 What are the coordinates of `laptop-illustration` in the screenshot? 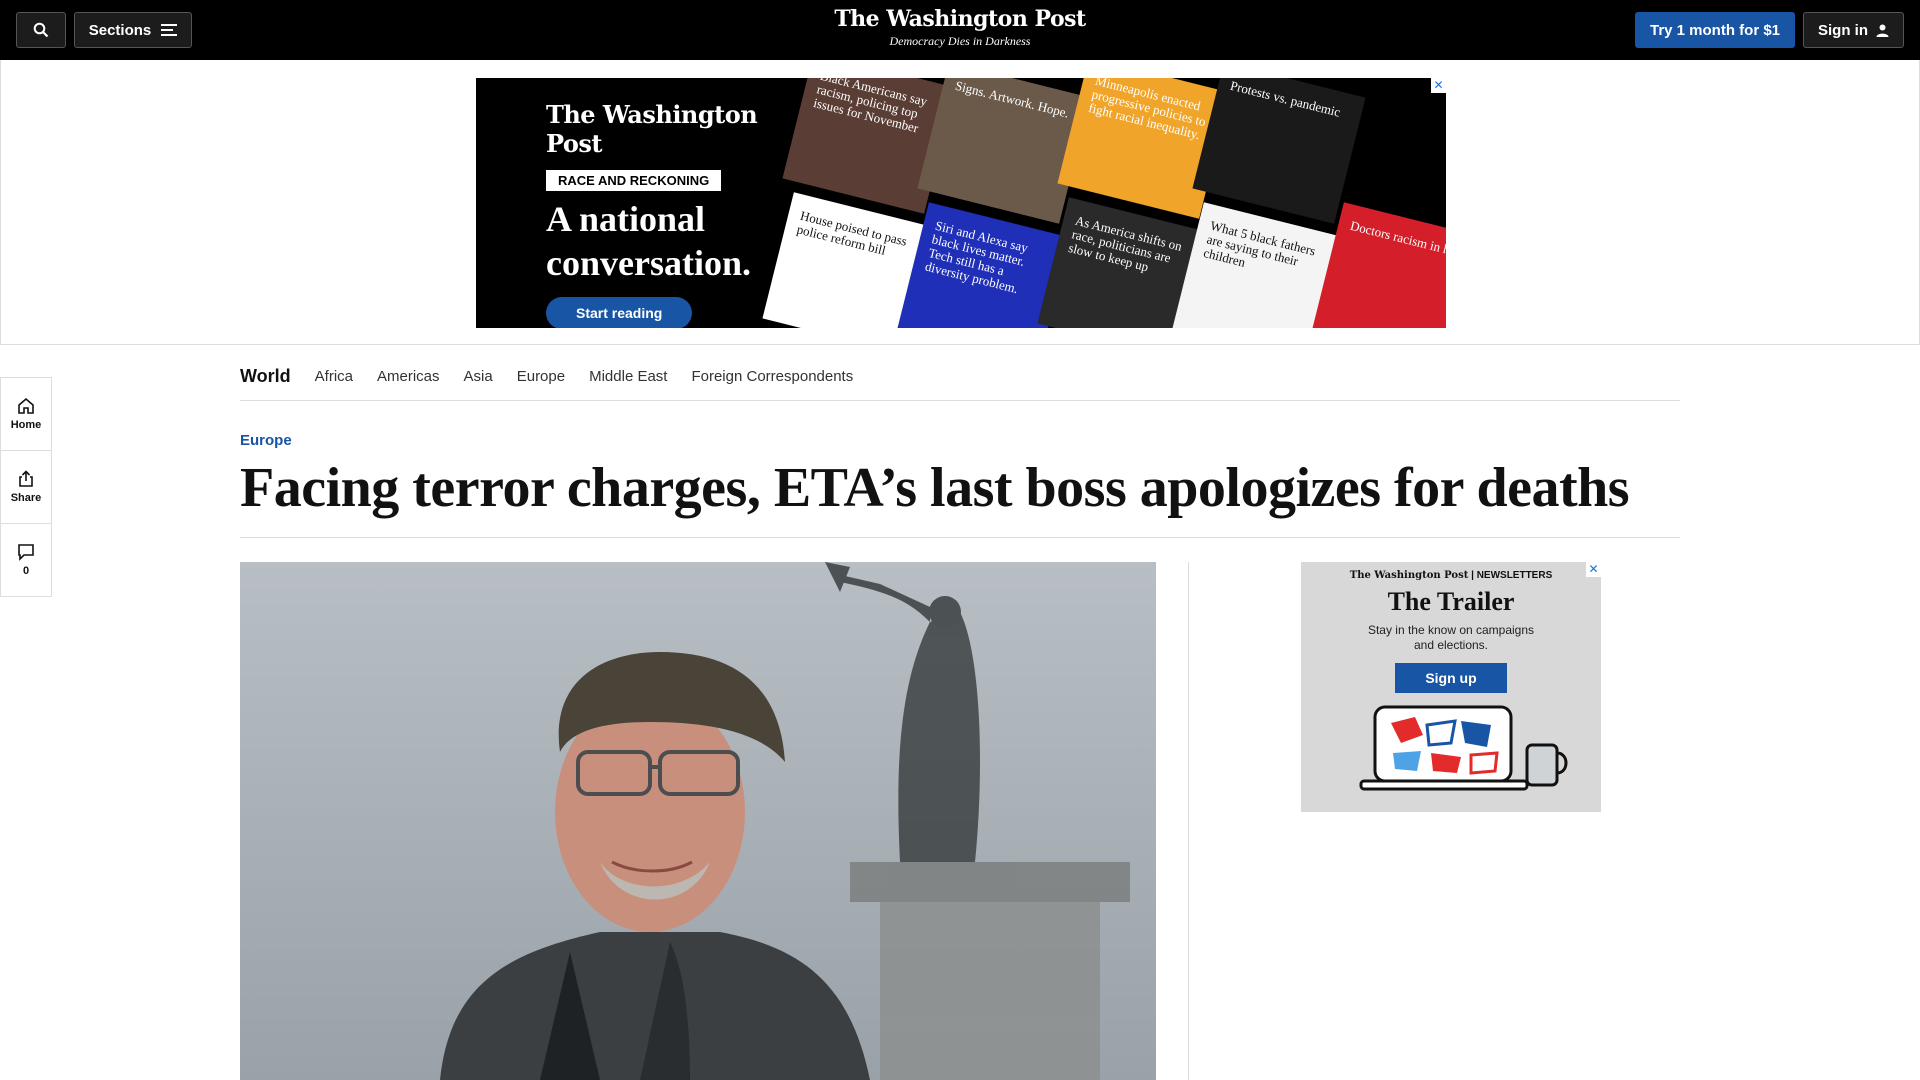 It's located at (1463, 748).